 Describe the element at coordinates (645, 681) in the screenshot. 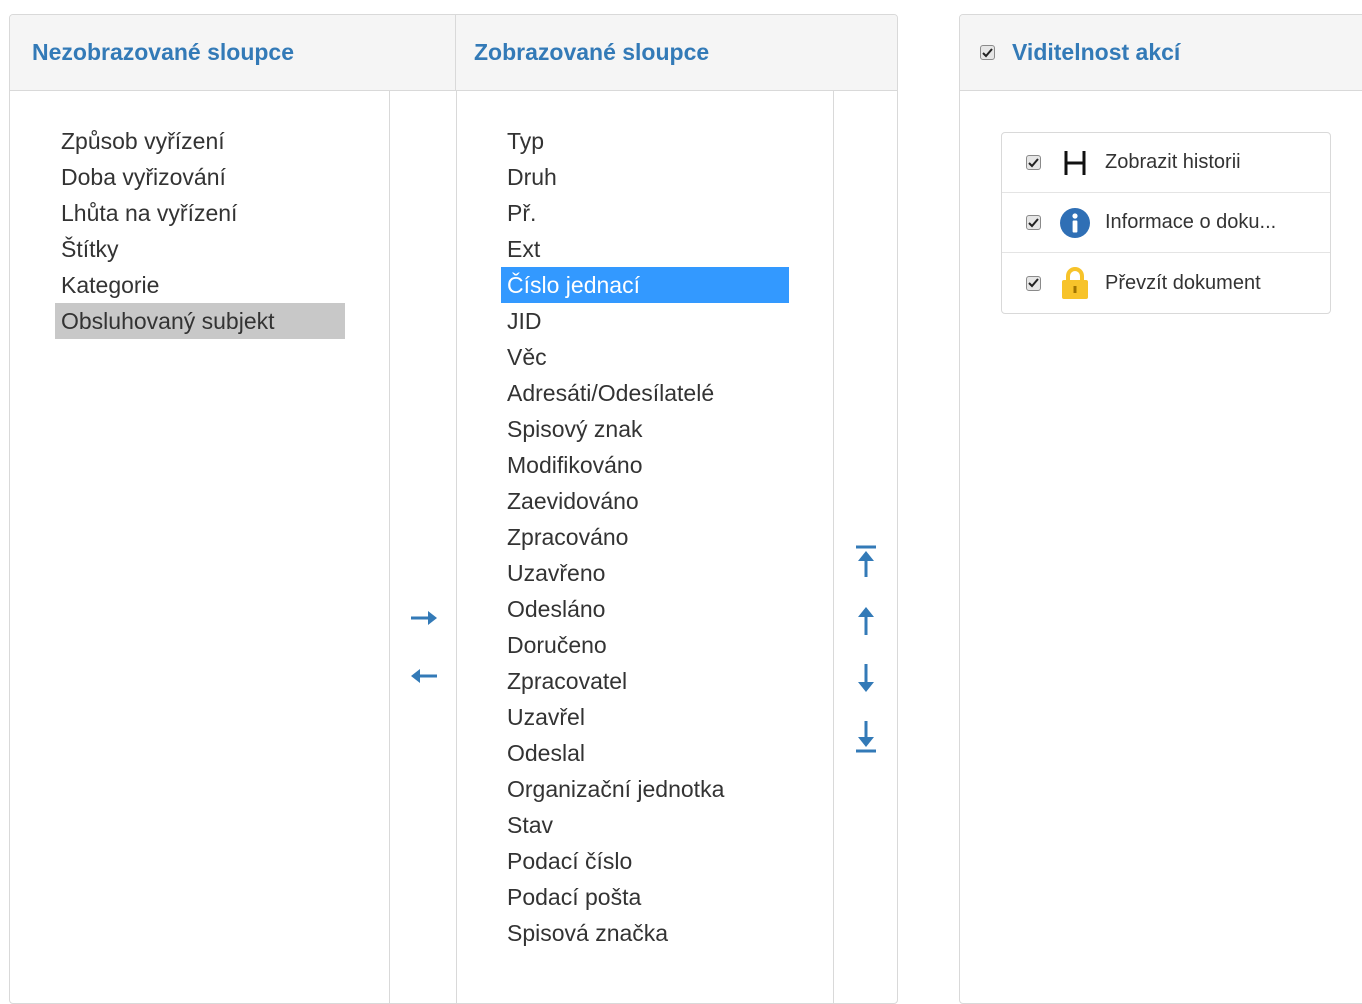

I see `column-item: Zpracovatel` at that location.